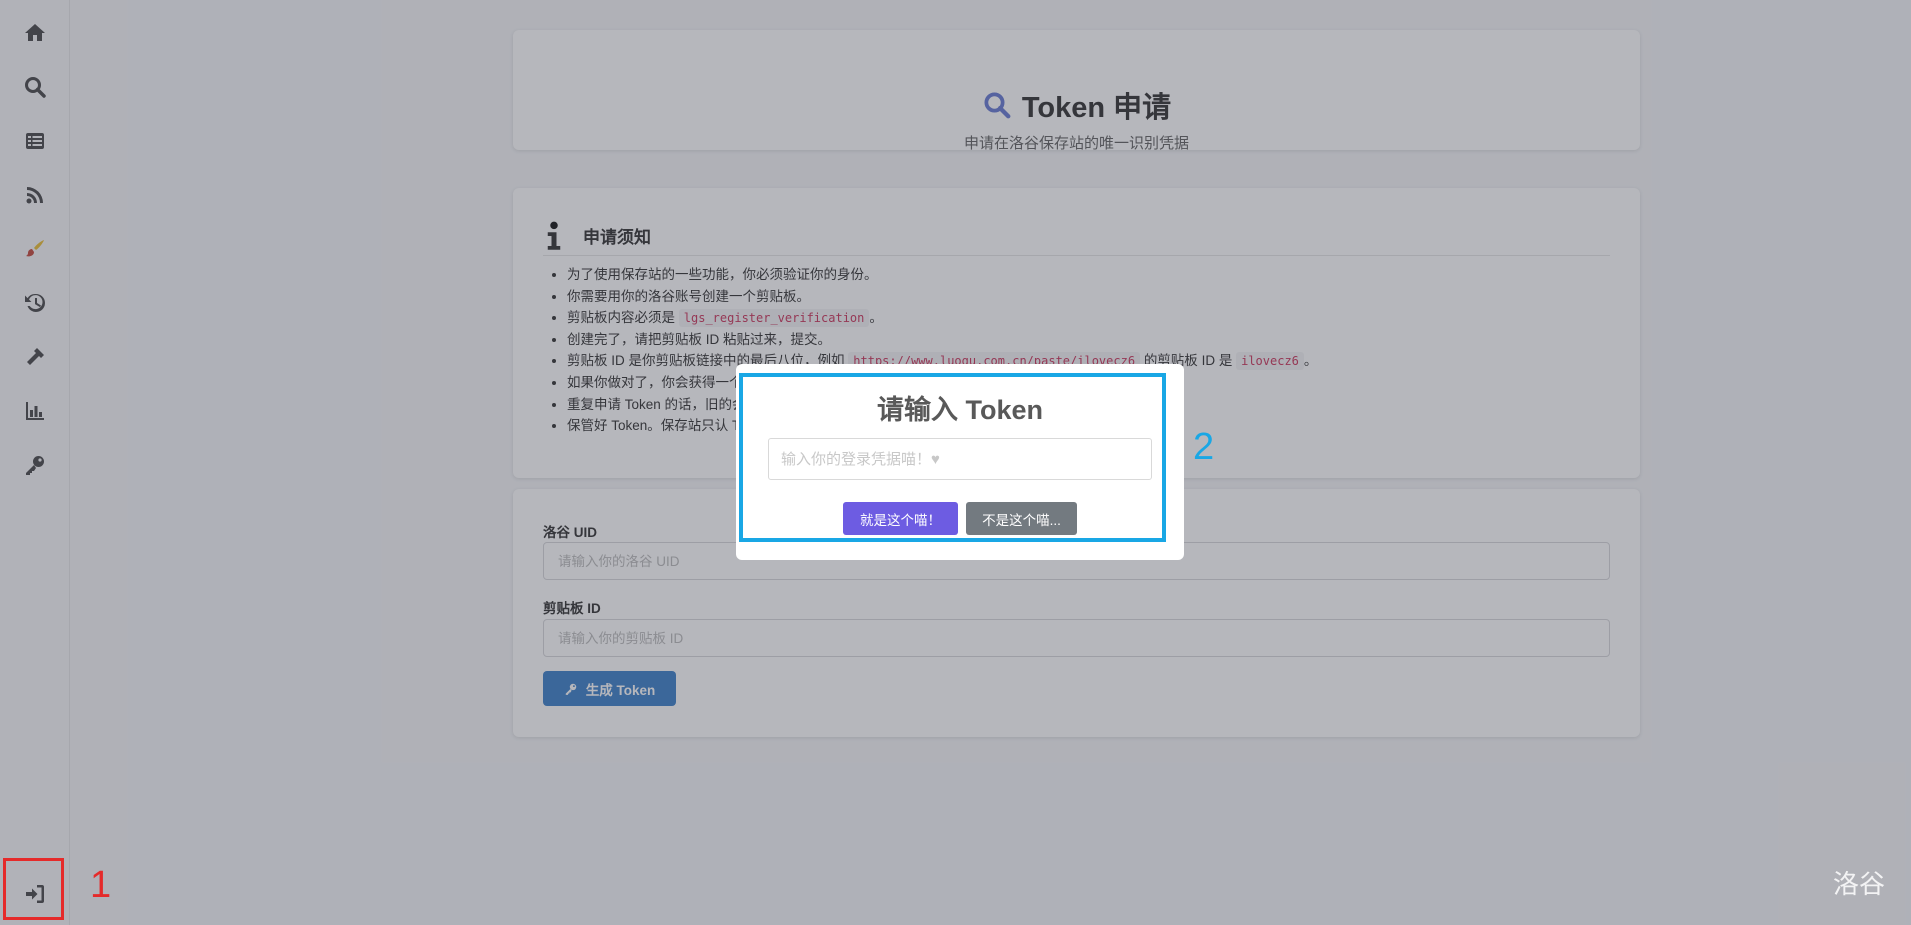  Describe the element at coordinates (1858, 884) in the screenshot. I see `brand-watermark: 洛谷` at that location.